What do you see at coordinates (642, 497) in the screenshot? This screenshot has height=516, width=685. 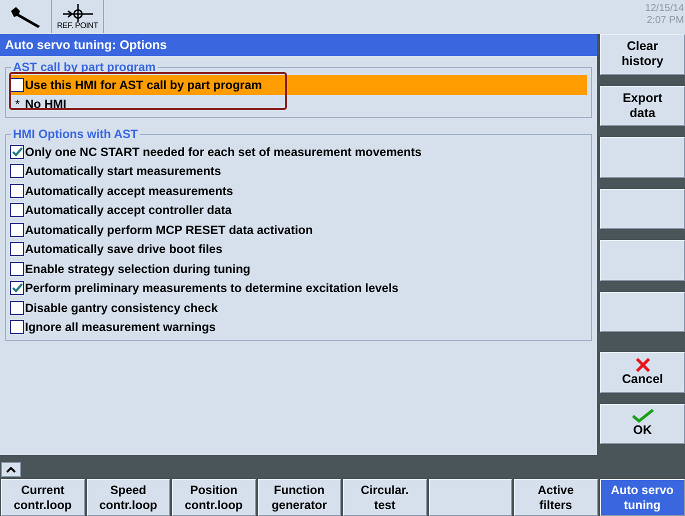 I see `softkey: Auto servo tuning` at bounding box center [642, 497].